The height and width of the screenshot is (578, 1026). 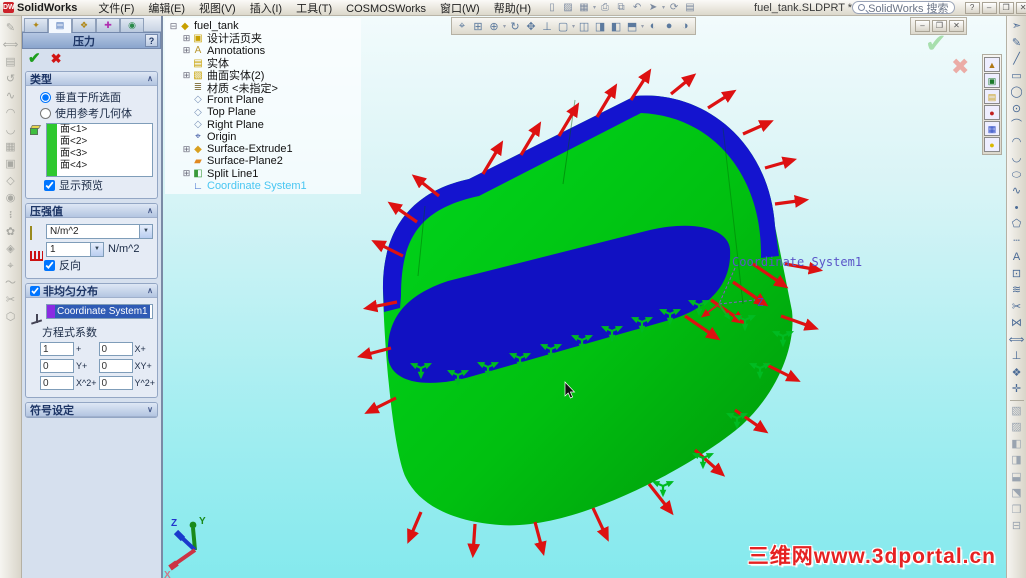 I want to click on normal-to-icon: ⊥, so click(x=547, y=26).